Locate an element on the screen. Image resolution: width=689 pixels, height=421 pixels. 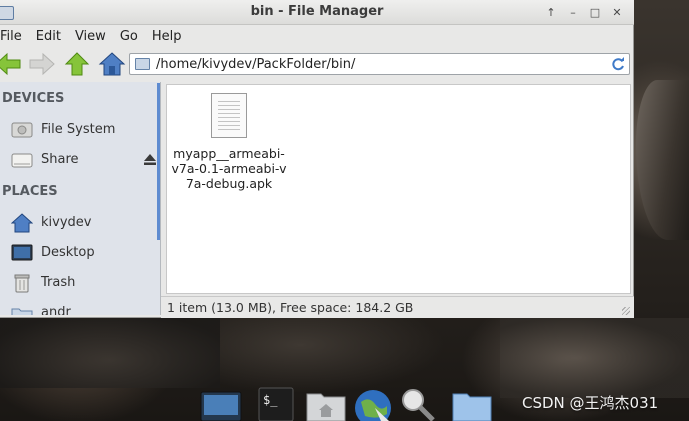
sidebar-item-label: Desktop is located at coordinates (68, 252).